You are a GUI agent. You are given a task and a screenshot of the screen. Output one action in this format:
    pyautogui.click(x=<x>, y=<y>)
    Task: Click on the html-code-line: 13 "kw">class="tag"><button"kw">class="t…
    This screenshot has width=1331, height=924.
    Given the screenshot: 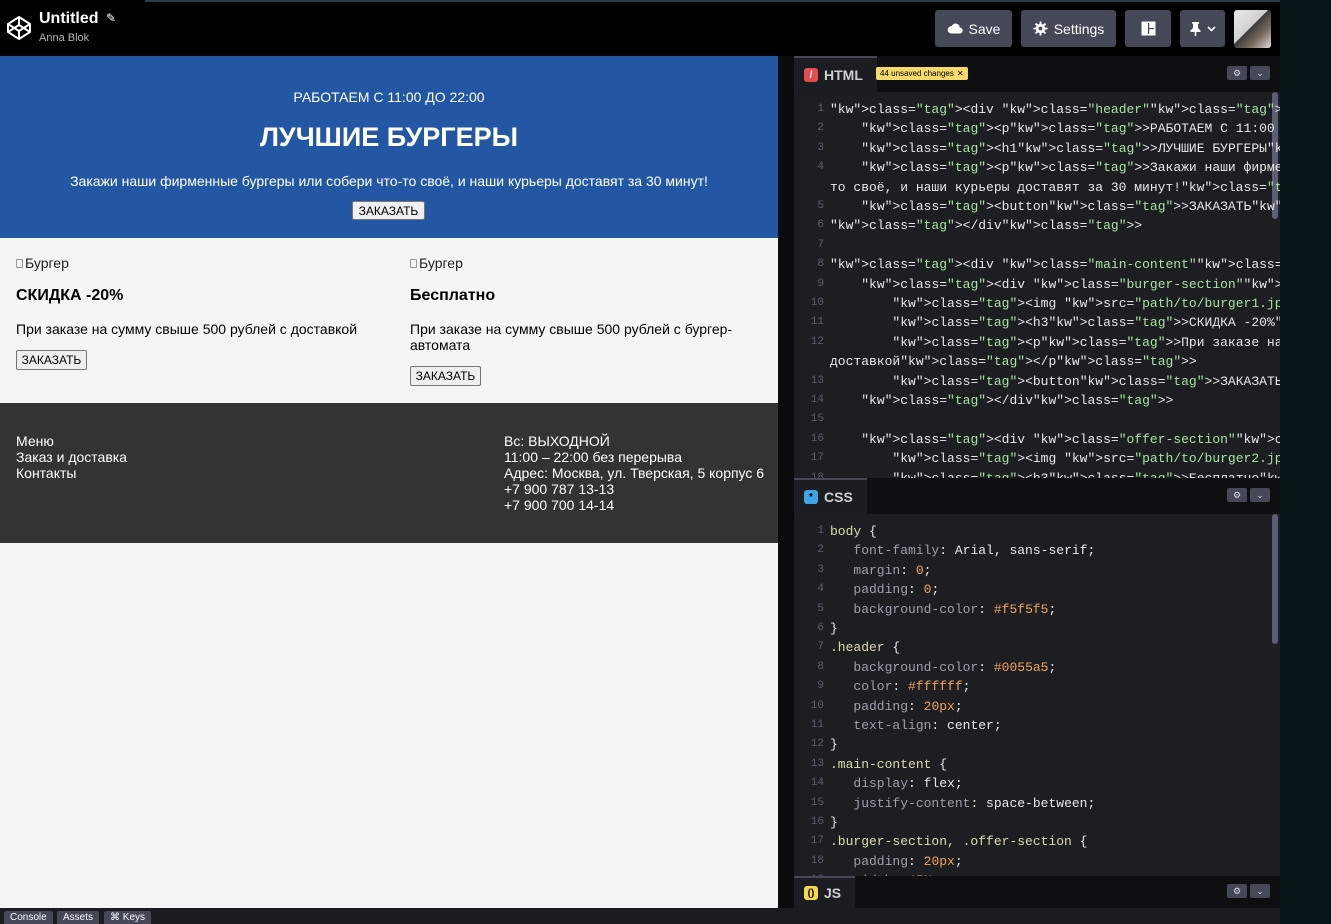 What is the action you would take?
    pyautogui.click(x=1037, y=381)
    